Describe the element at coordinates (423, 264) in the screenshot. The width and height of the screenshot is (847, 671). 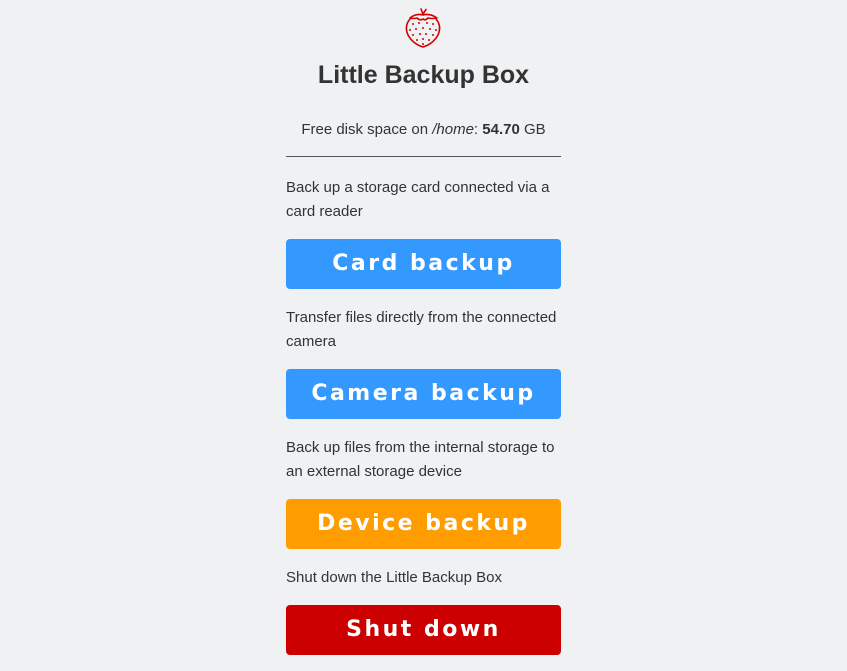
I see `card-backup-button: Card backup` at that location.